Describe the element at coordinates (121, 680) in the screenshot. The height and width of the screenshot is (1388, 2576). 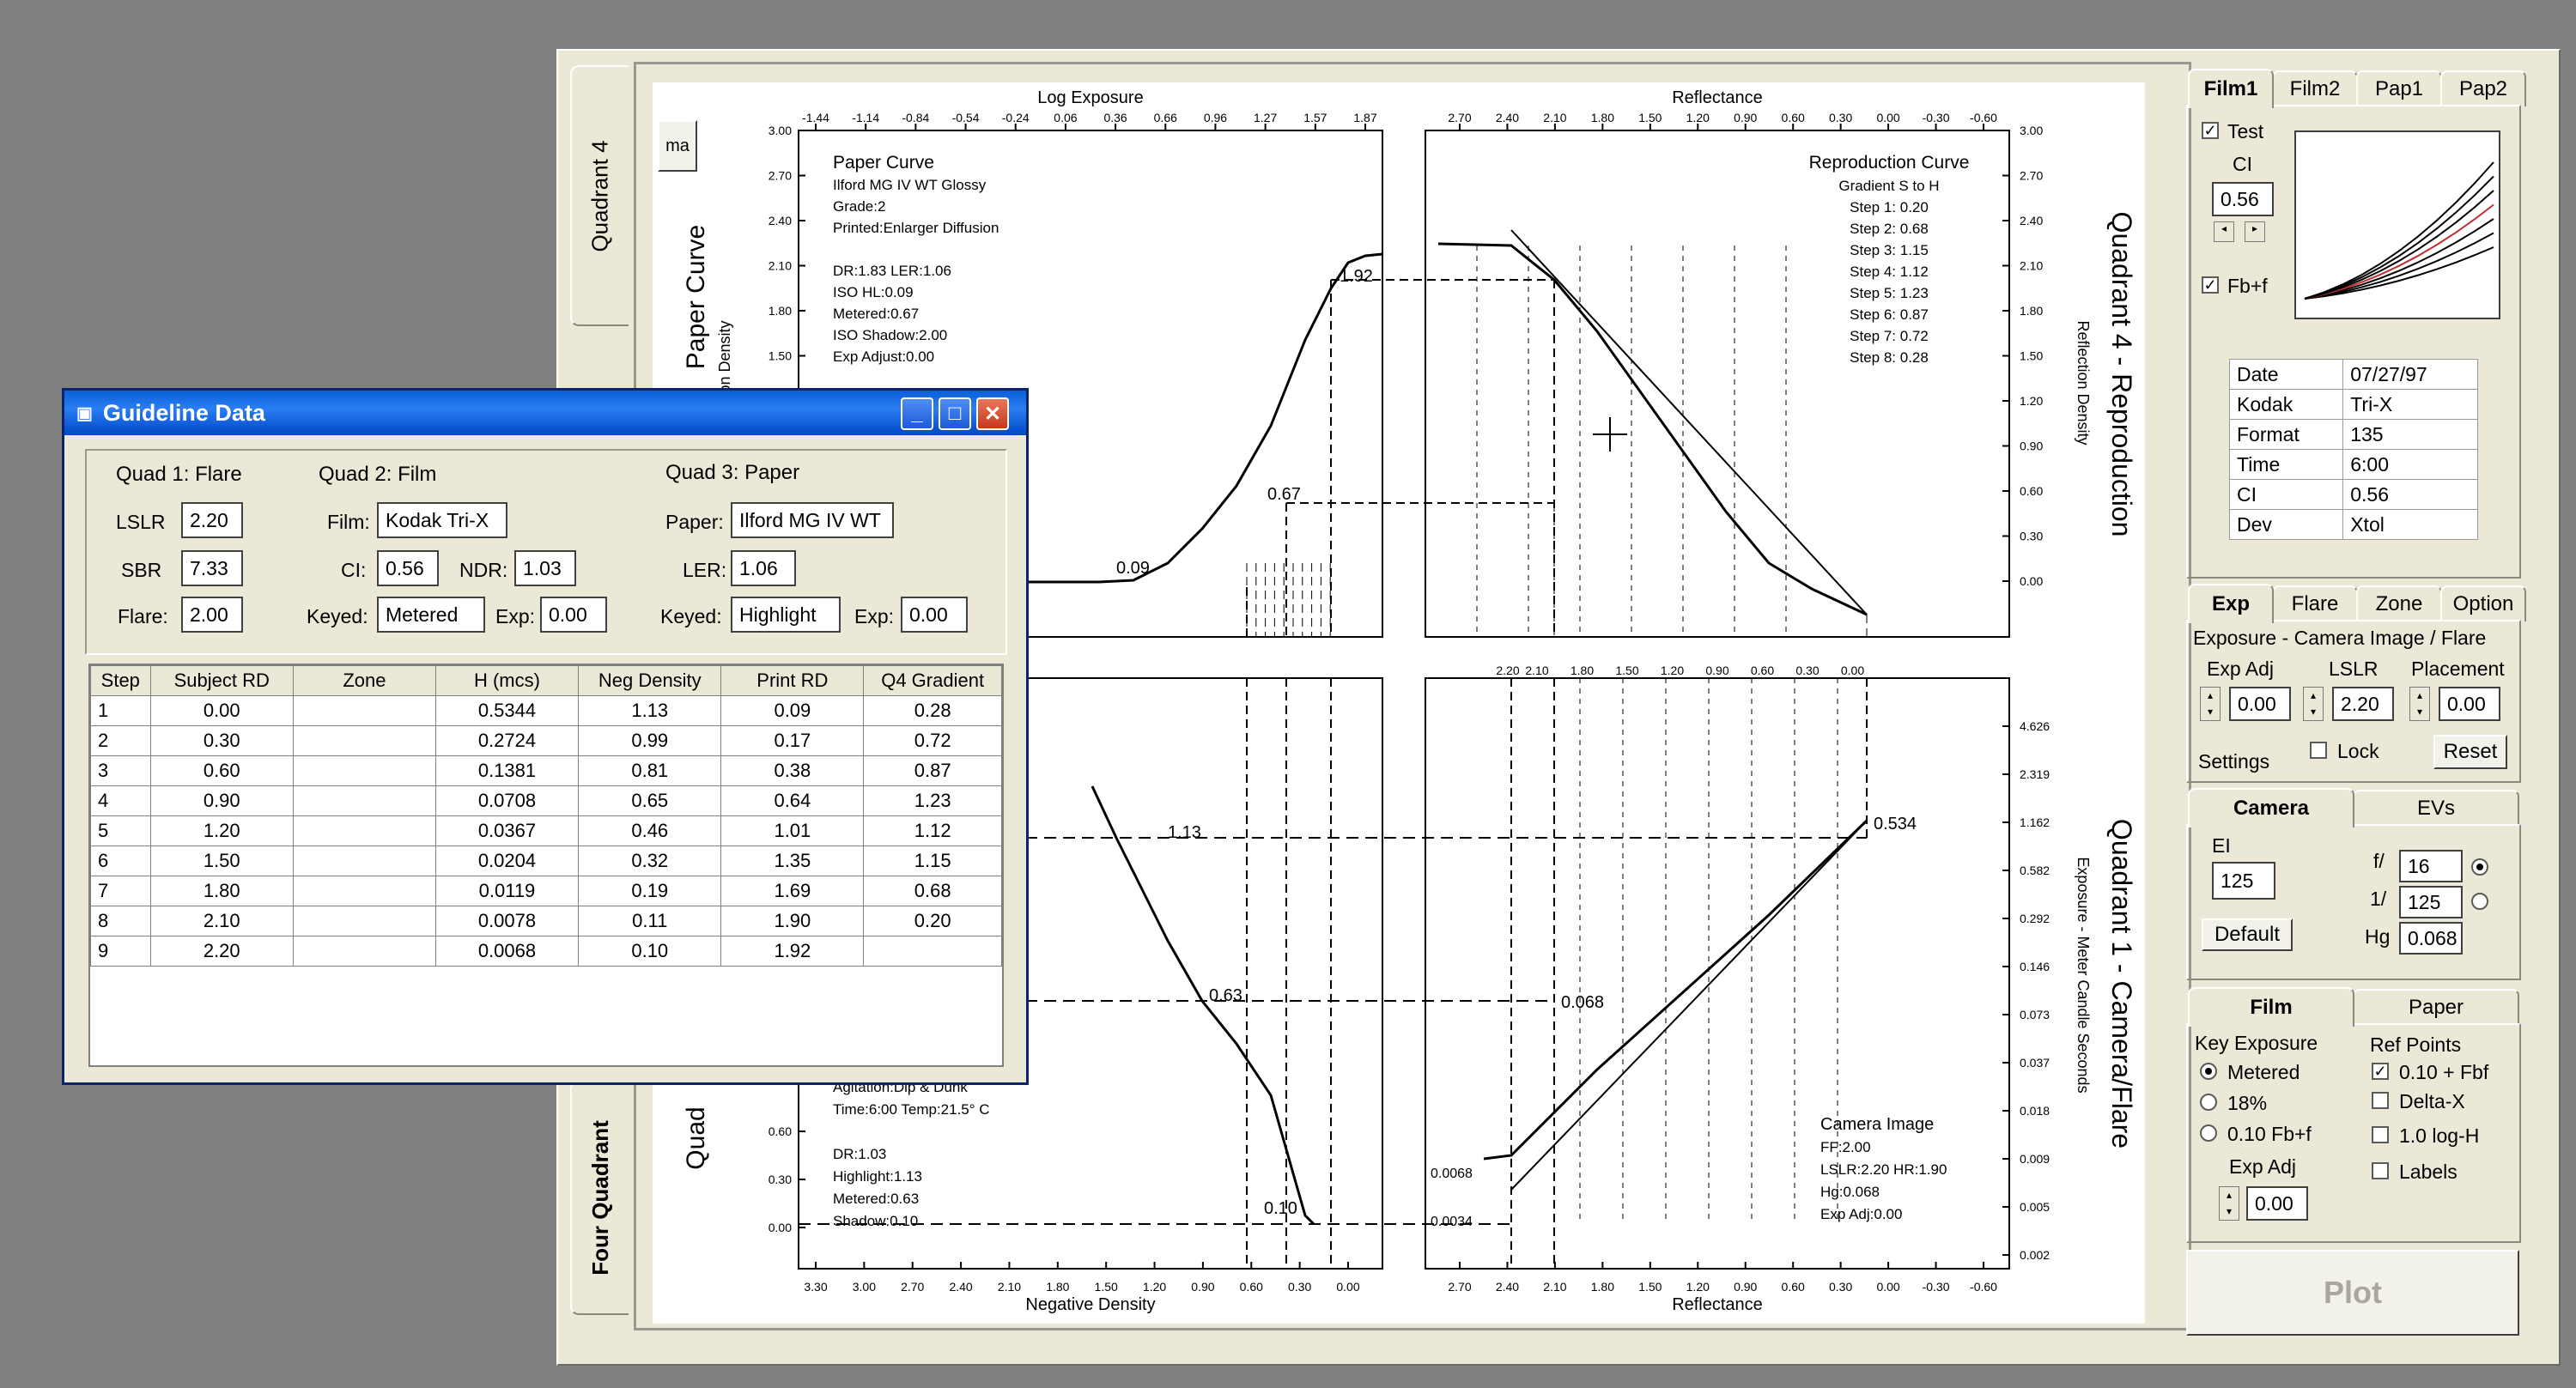
I see `column-header: Step` at that location.